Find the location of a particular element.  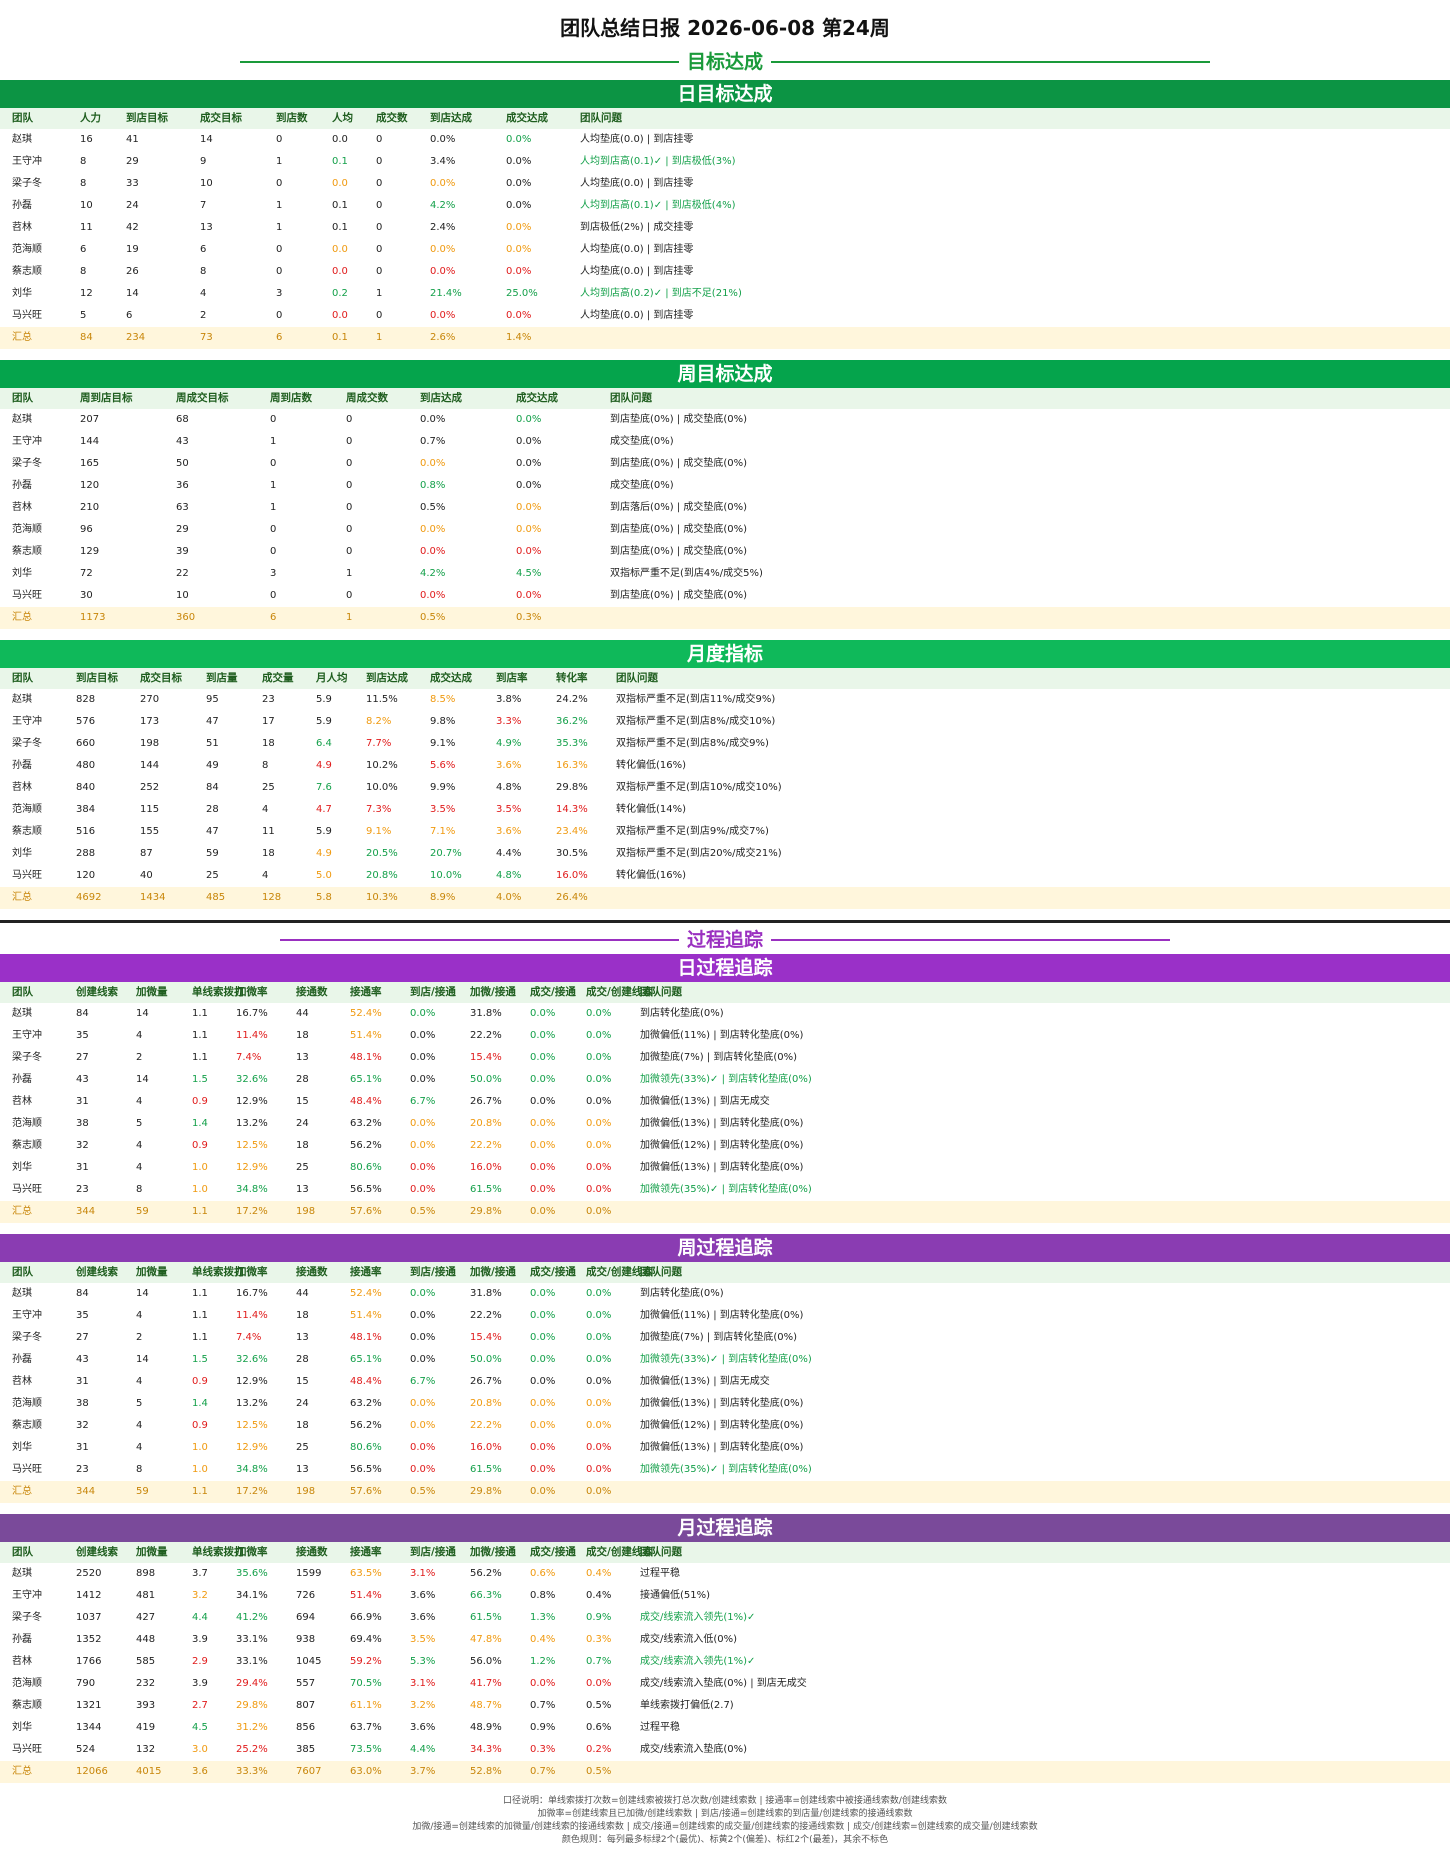

table-cell: 人均垫底(0.0) | 到店挂零 is located at coordinates (637, 271).